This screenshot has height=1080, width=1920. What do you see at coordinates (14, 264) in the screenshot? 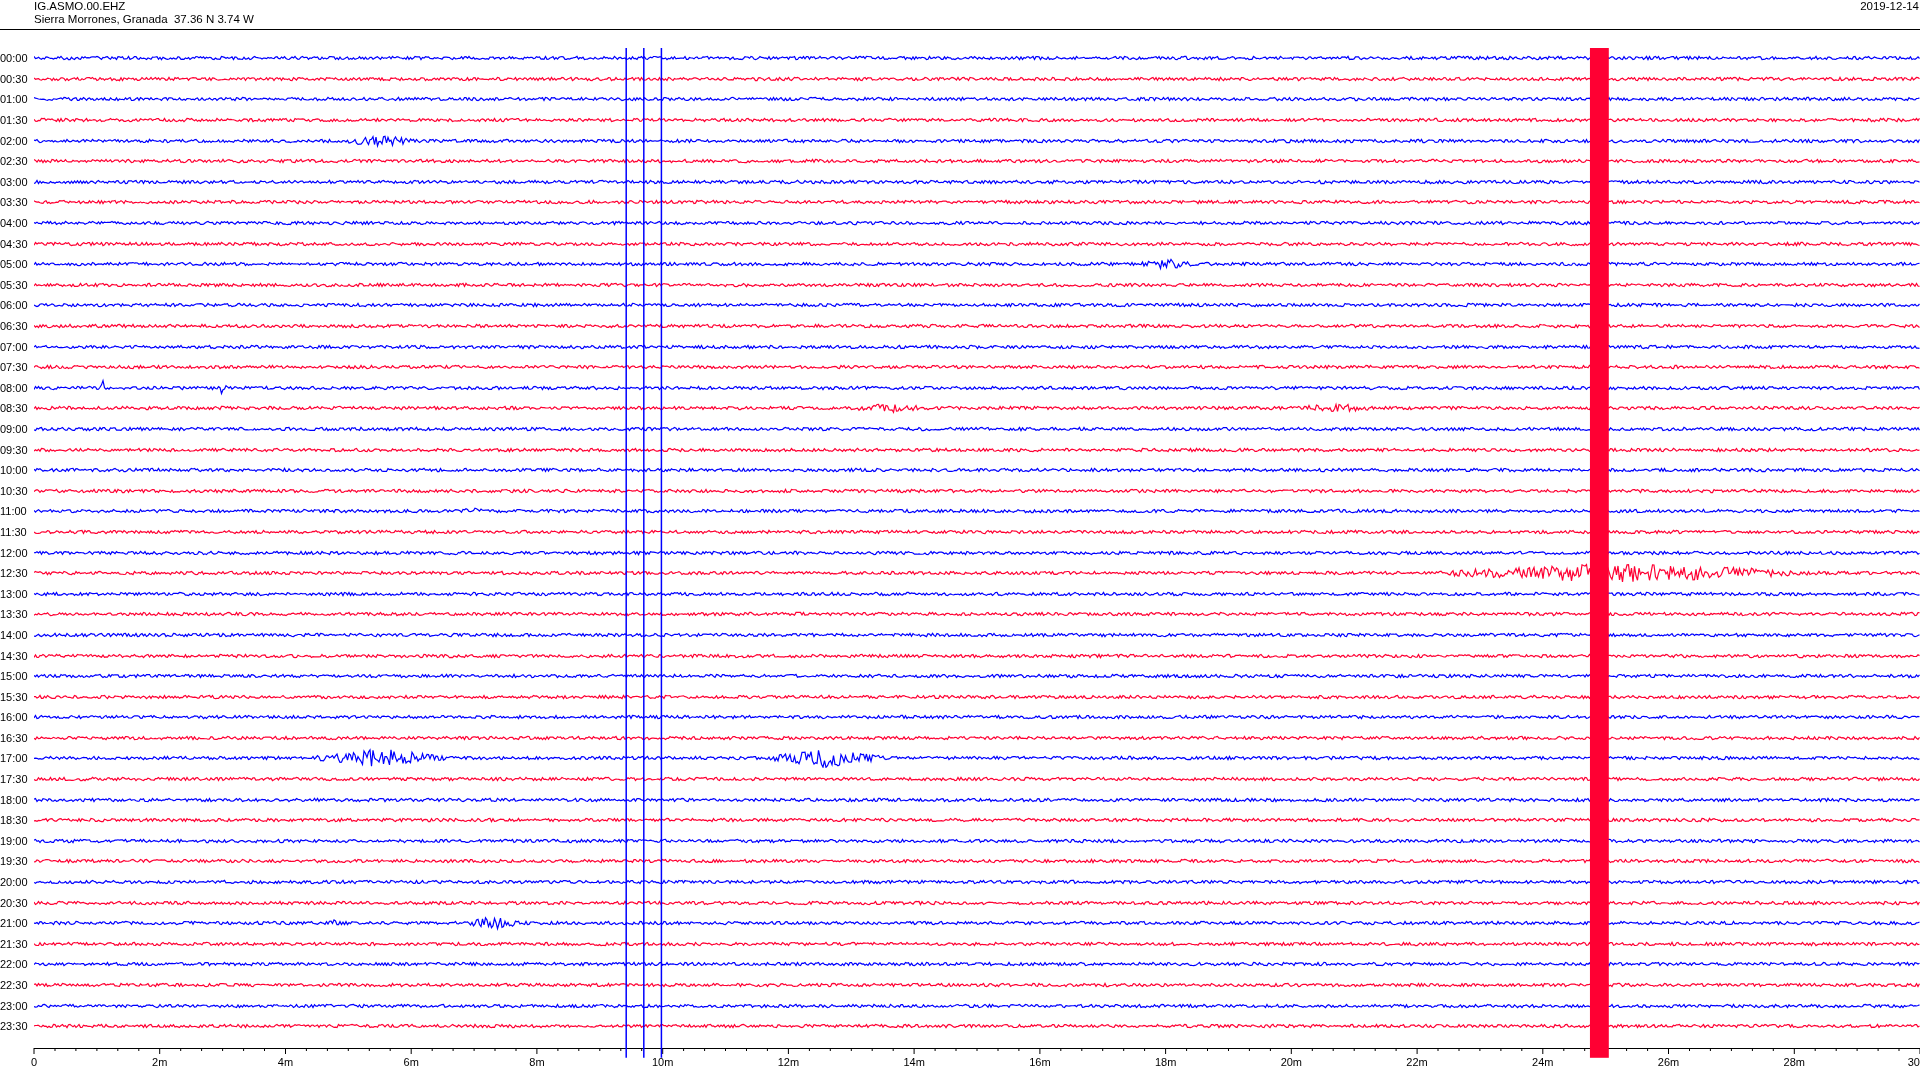
I see `time-label: 05:00` at bounding box center [14, 264].